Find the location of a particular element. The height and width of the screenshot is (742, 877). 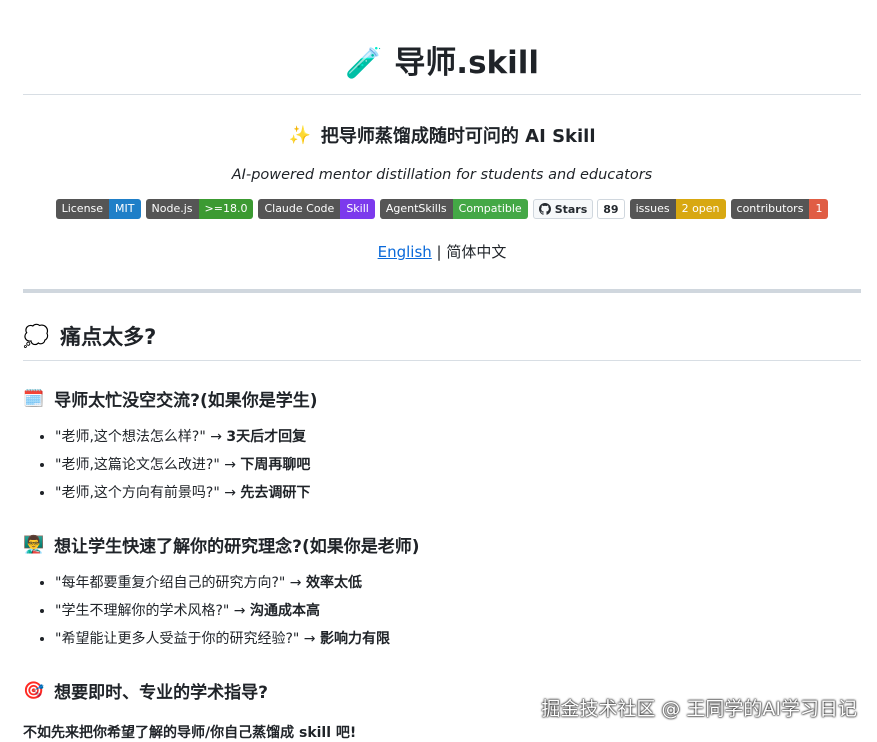

agentskills-badge: AgentSkills Compatible is located at coordinates (453, 209).